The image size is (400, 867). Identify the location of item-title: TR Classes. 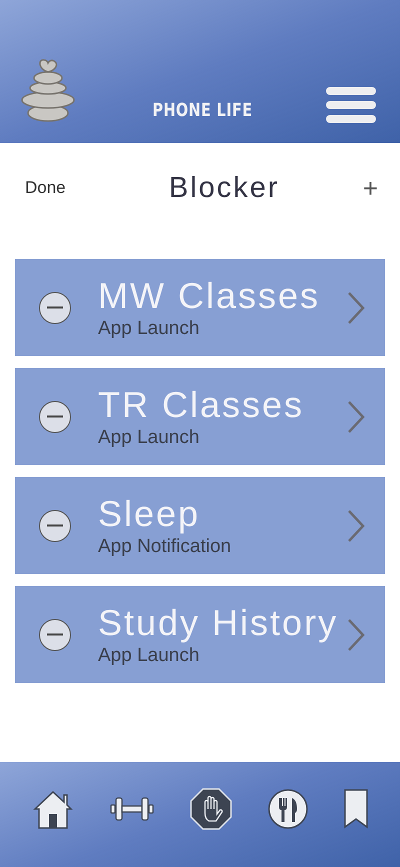
(202, 405).